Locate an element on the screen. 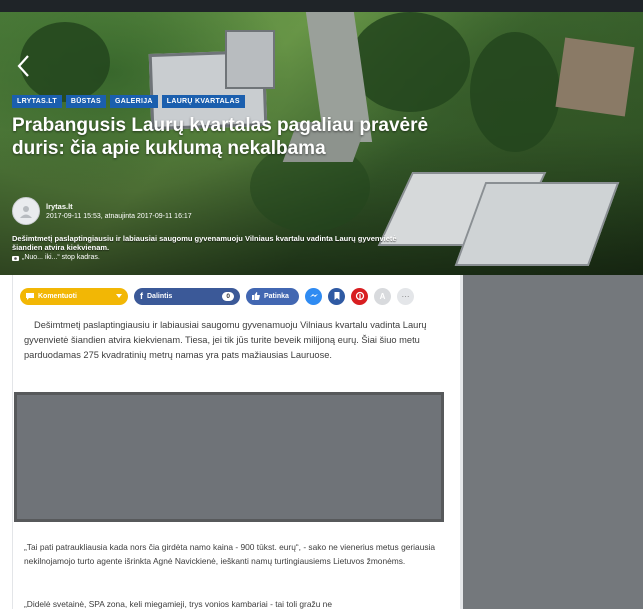 The height and width of the screenshot is (611, 643). tag-lauru-kvartalas: LAURŲ KVARTALAS is located at coordinates (203, 101).